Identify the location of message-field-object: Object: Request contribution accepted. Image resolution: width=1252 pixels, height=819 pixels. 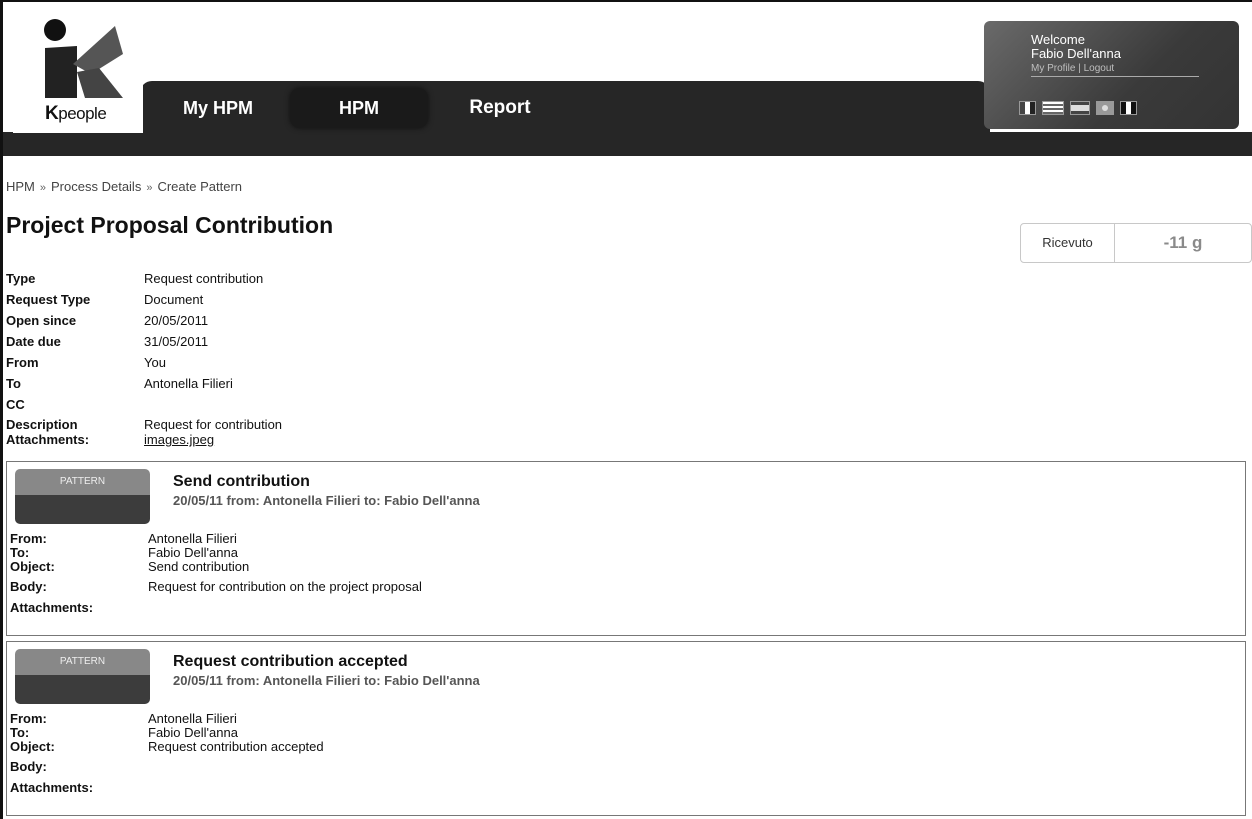
(167, 747).